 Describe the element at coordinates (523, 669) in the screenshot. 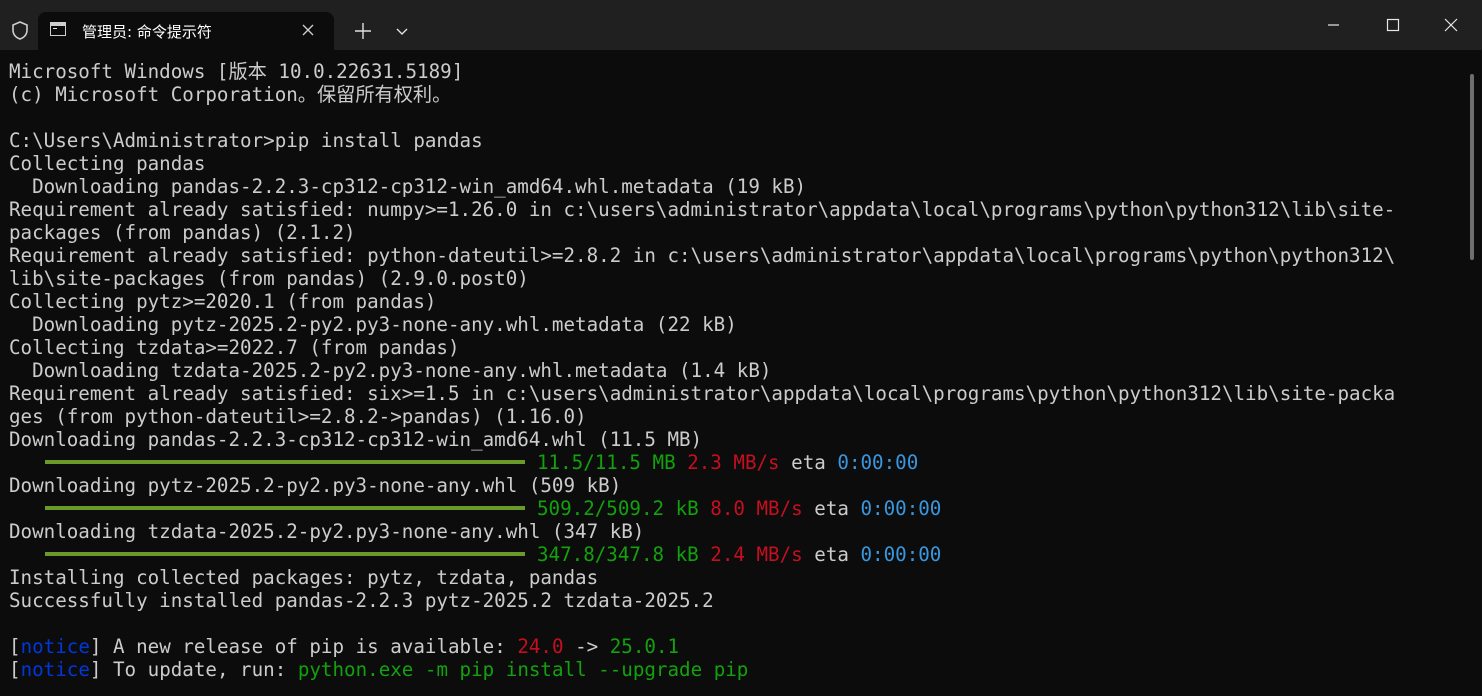

I see `upgrade-command: python.exe -m pip install --upgrade pip` at that location.